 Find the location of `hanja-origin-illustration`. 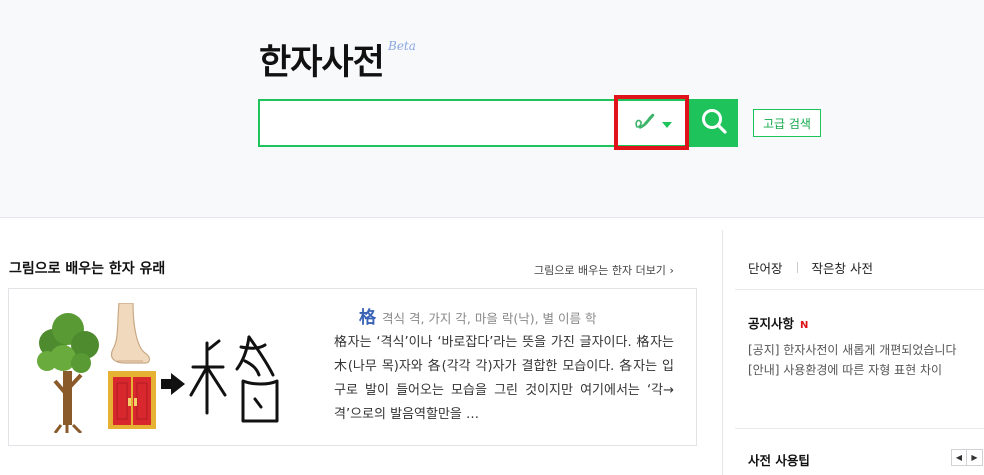

hanja-origin-illustration is located at coordinates (158, 368).